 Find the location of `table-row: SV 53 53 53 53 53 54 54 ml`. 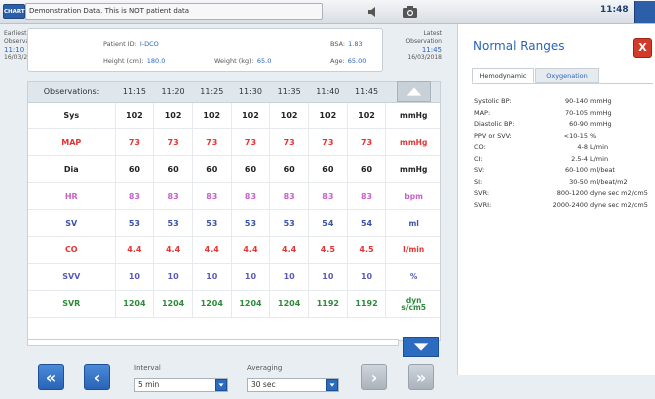

table-row: SV 53 53 53 53 53 54 54 ml is located at coordinates (234, 223).